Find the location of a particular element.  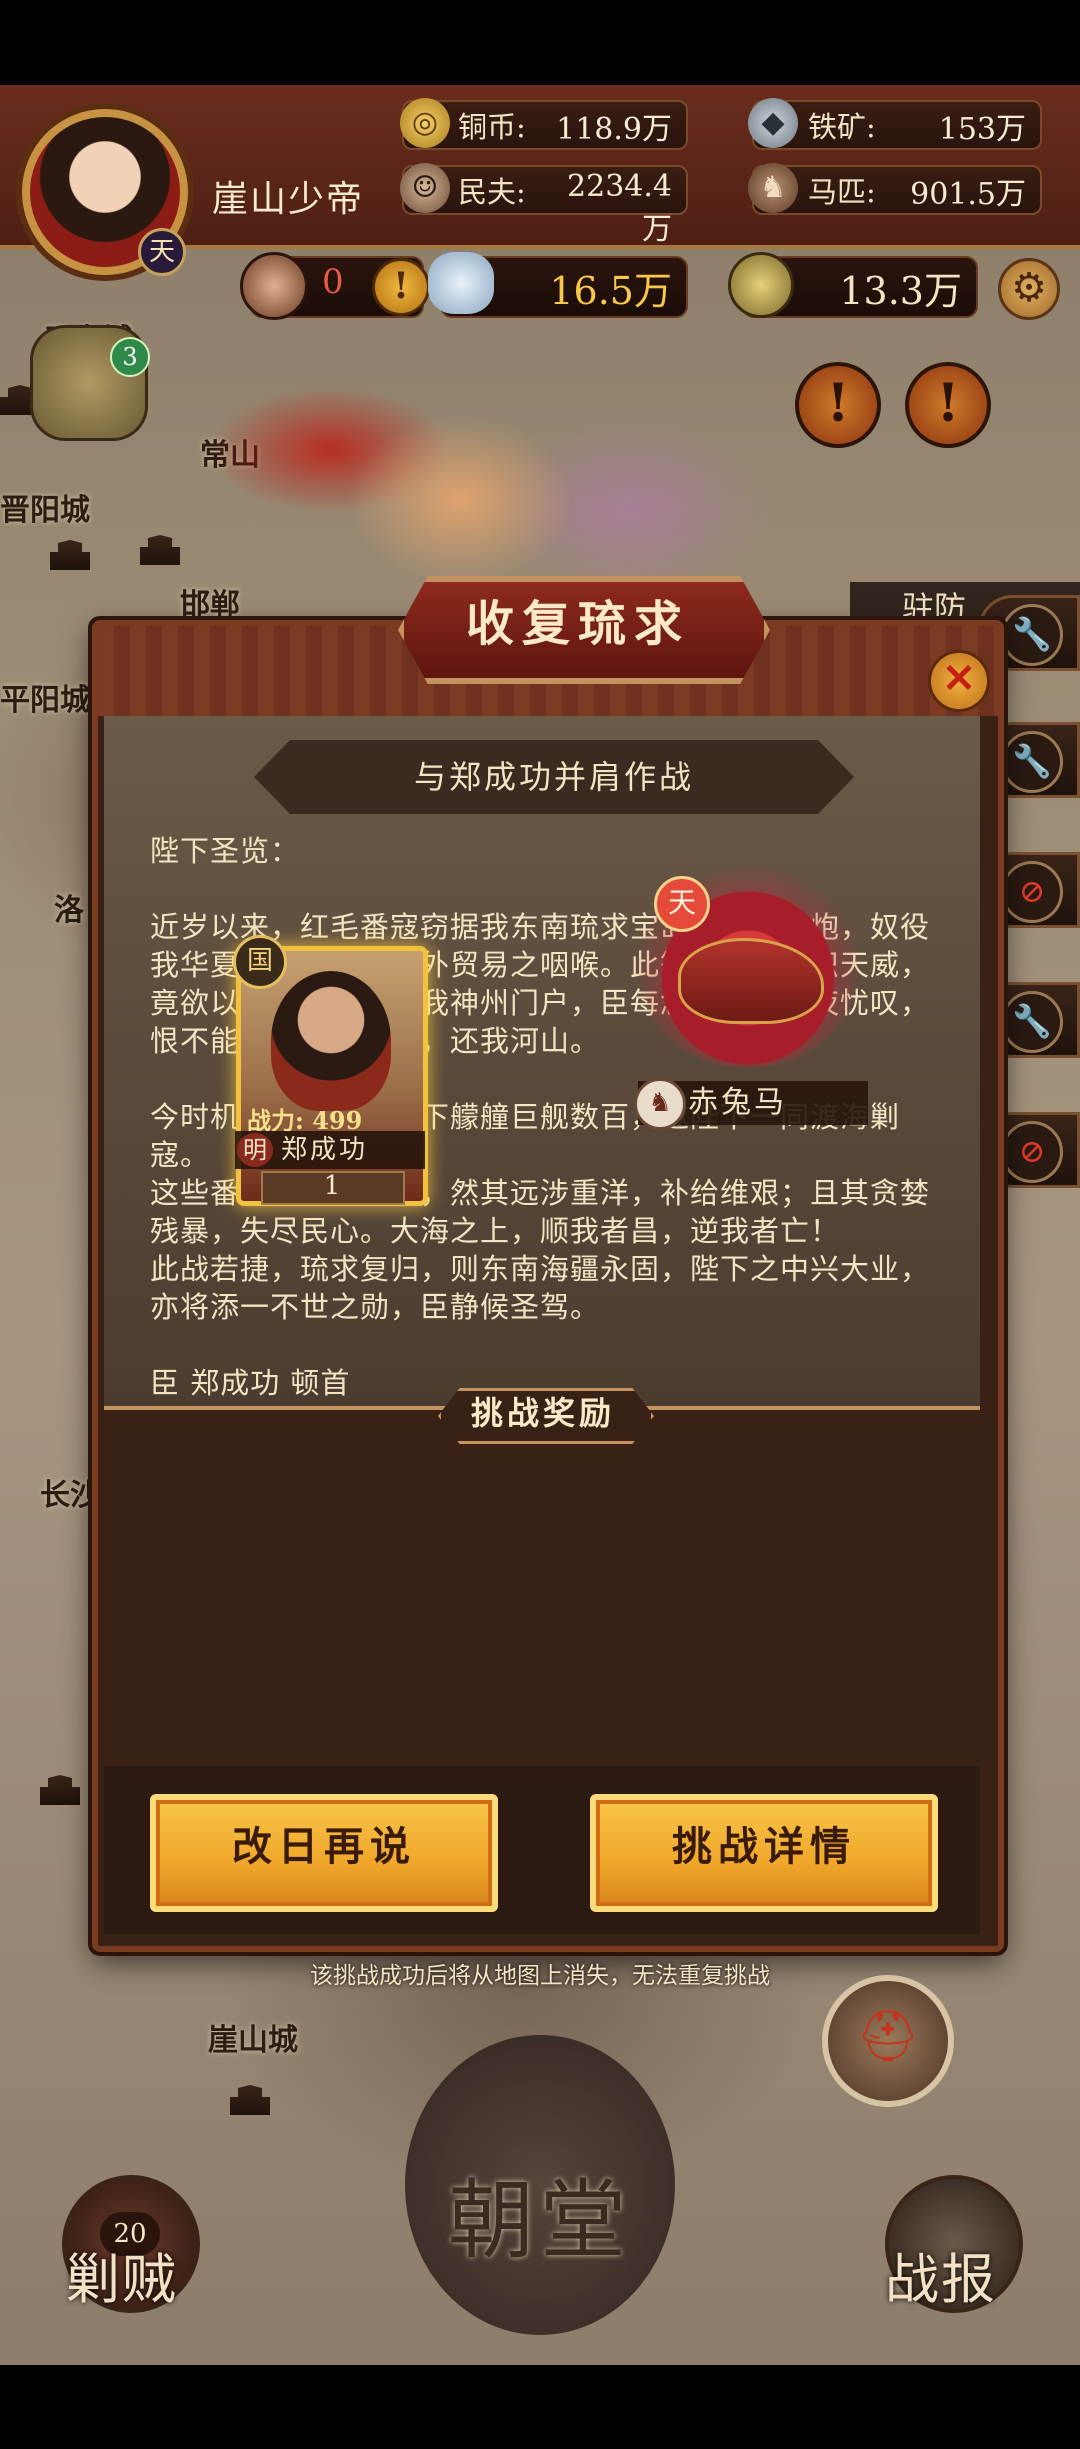

gear-icon: ⚙ is located at coordinates (1029, 289).